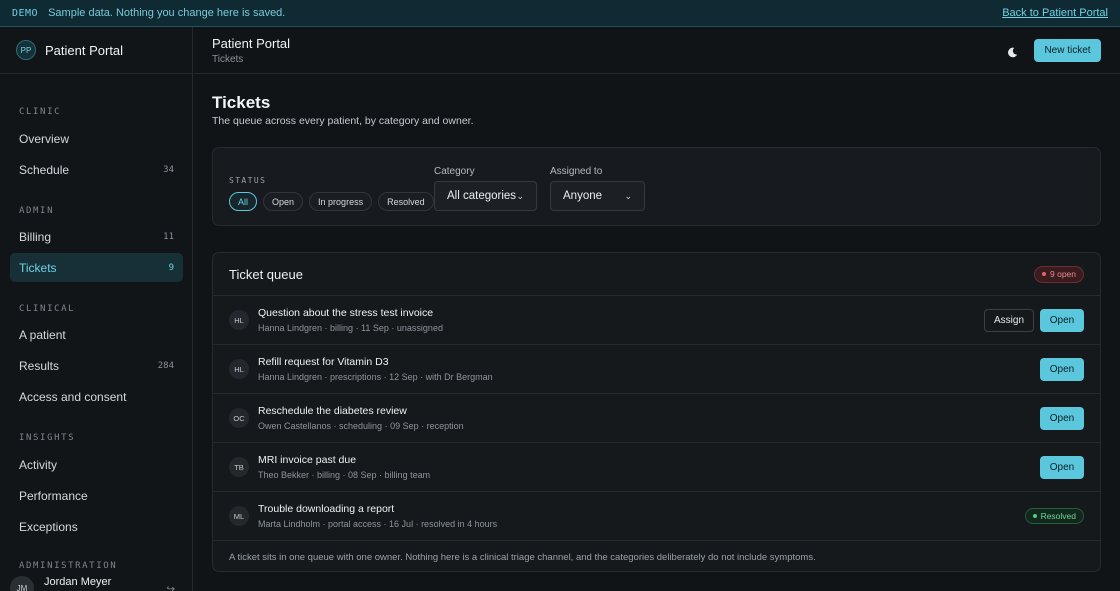 The height and width of the screenshot is (591, 1120). What do you see at coordinates (248, 180) in the screenshot?
I see `status-filter-label: STATUS` at bounding box center [248, 180].